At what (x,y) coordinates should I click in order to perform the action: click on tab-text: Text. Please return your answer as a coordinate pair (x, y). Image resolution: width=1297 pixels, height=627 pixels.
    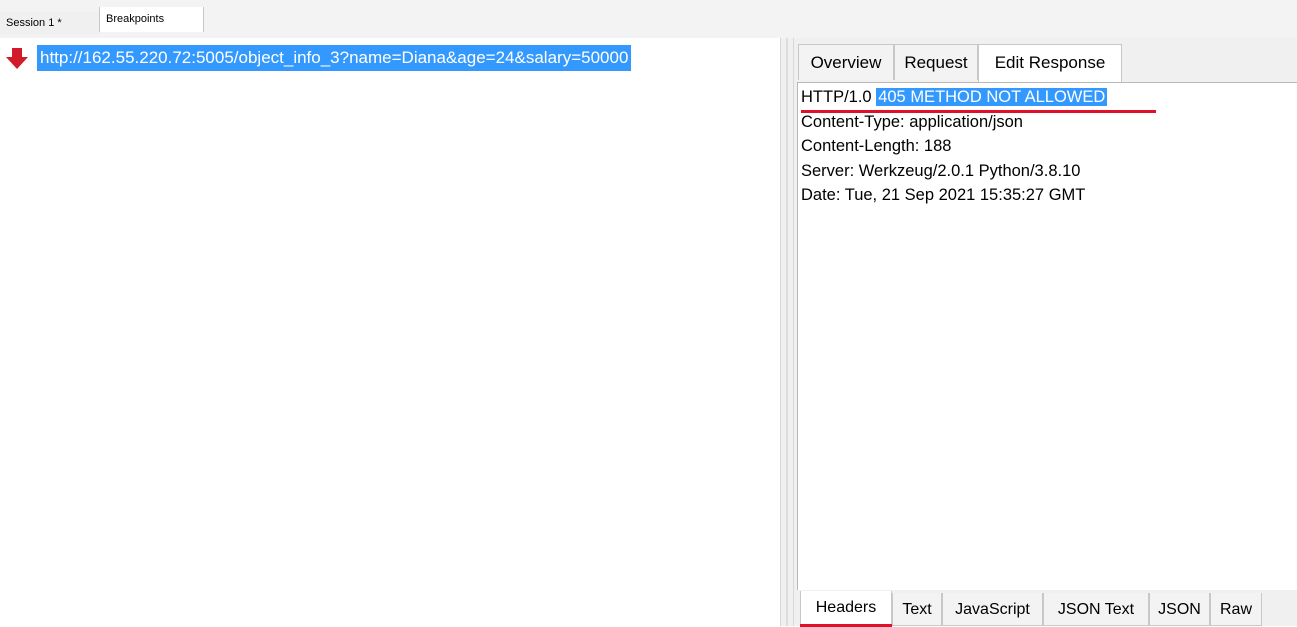
    Looking at the image, I should click on (917, 609).